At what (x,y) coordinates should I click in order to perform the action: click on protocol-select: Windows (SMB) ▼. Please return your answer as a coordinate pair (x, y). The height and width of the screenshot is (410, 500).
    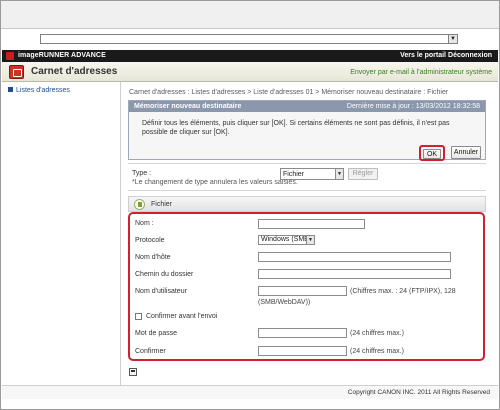
    Looking at the image, I should click on (286, 240).